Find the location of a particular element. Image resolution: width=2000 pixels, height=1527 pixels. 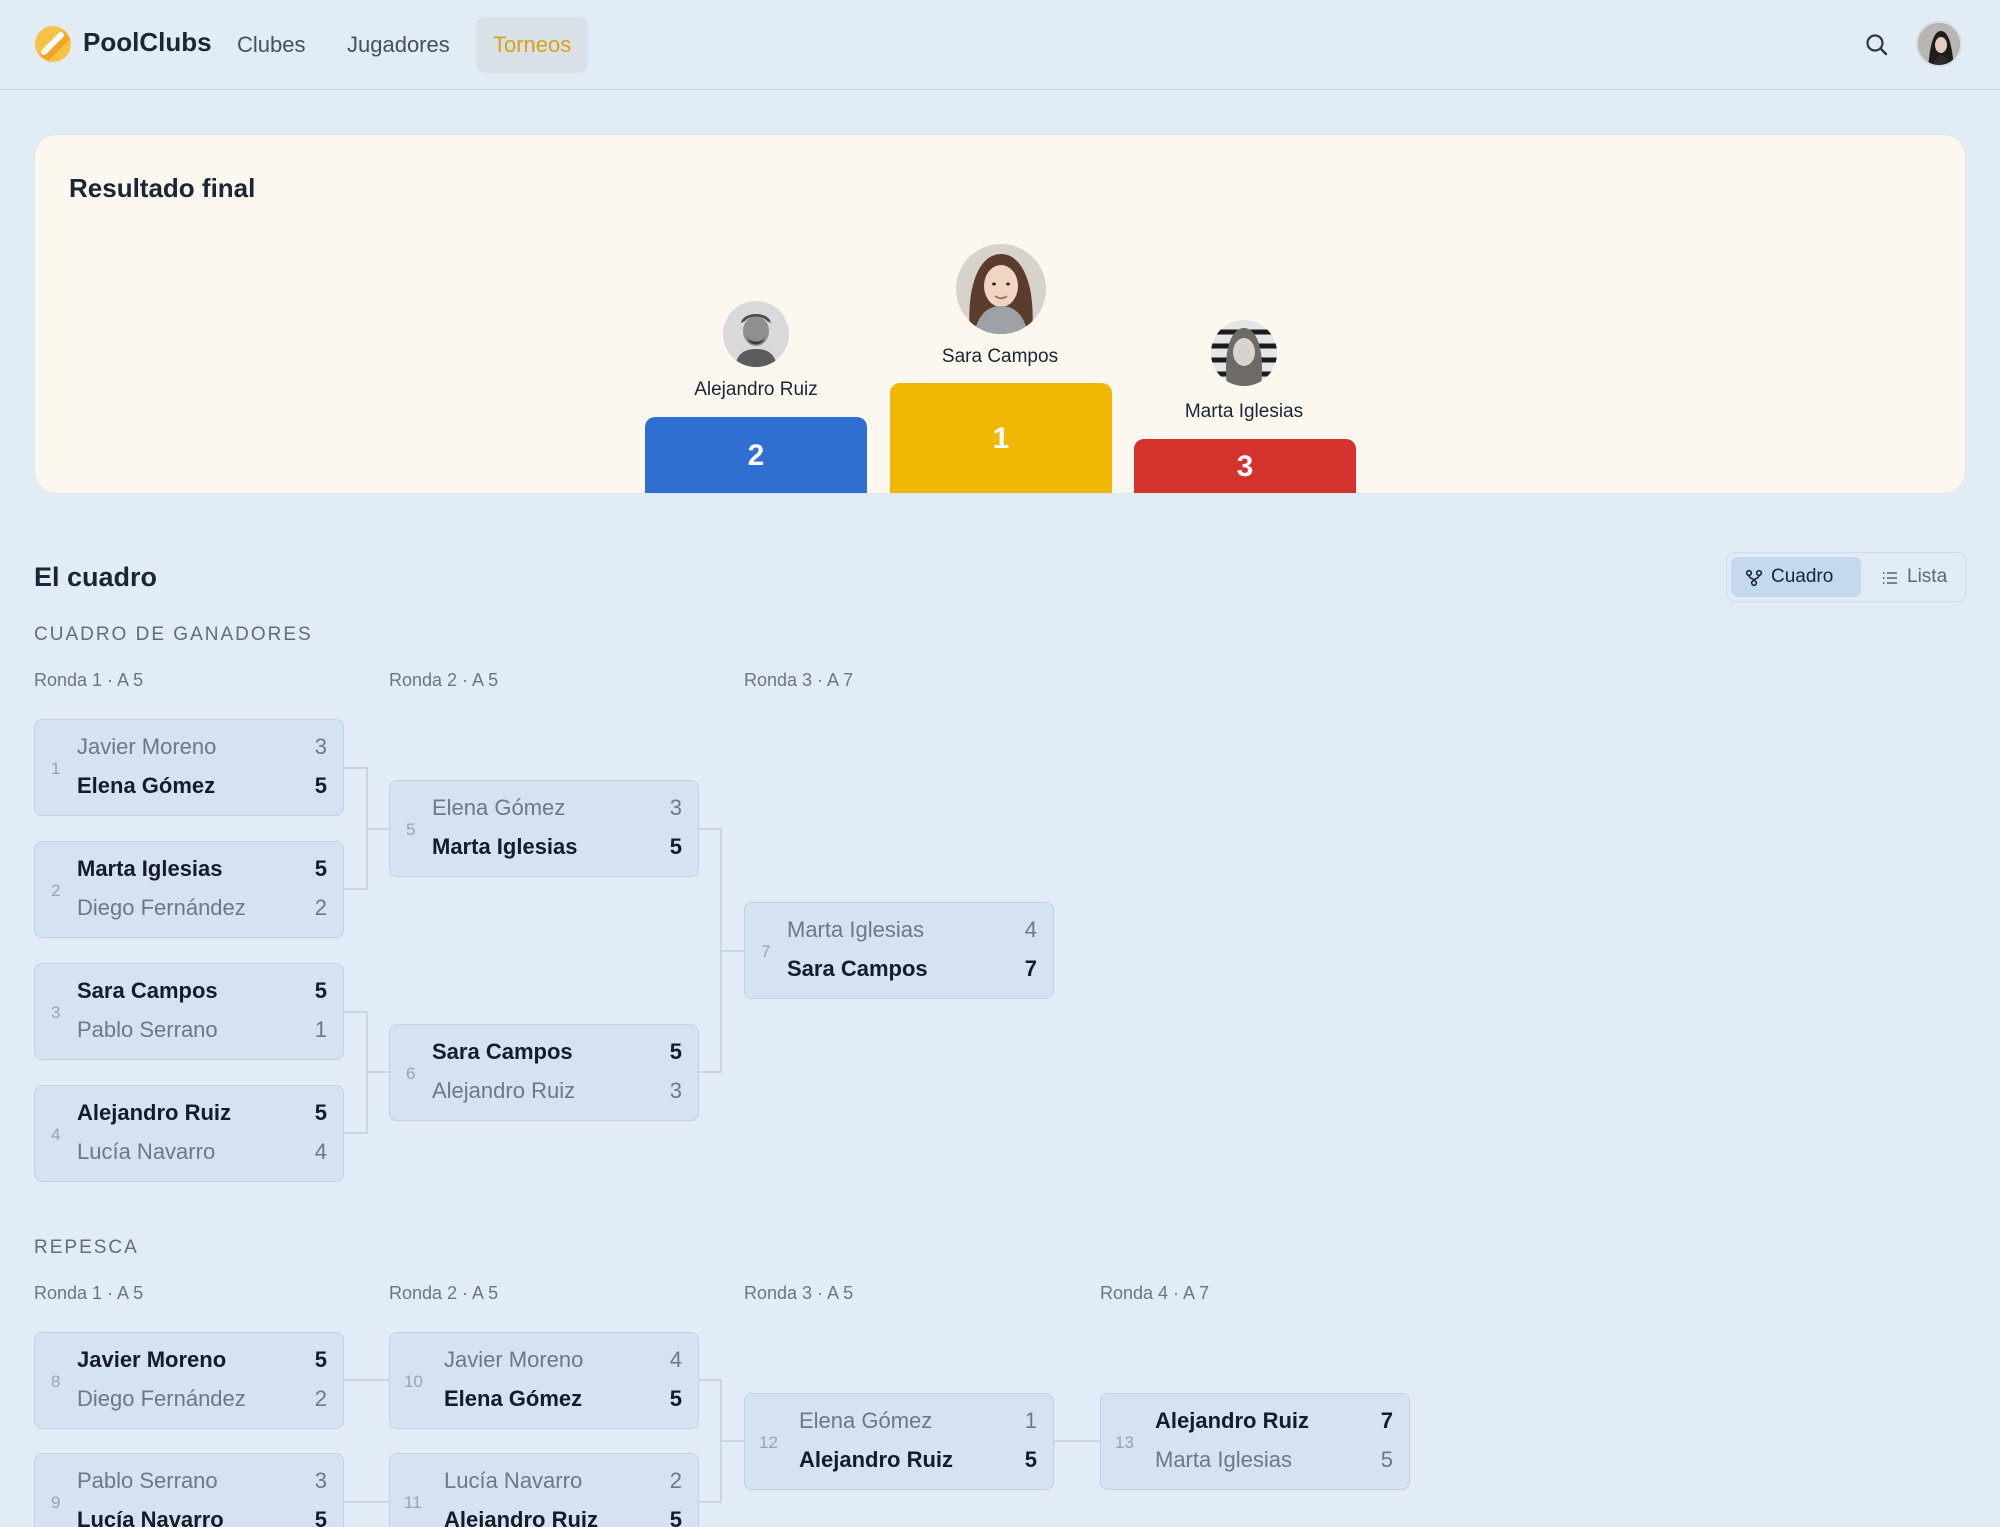

player-2-score: 3 is located at coordinates (675, 1090).